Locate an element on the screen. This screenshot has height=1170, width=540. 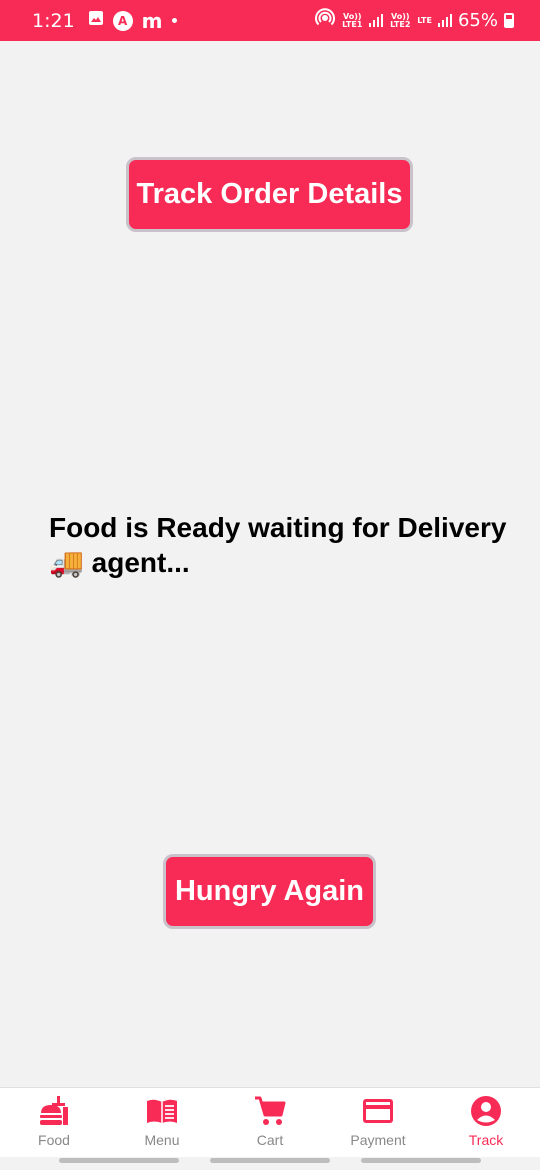
nav-item-food: Food is located at coordinates (54, 1123).